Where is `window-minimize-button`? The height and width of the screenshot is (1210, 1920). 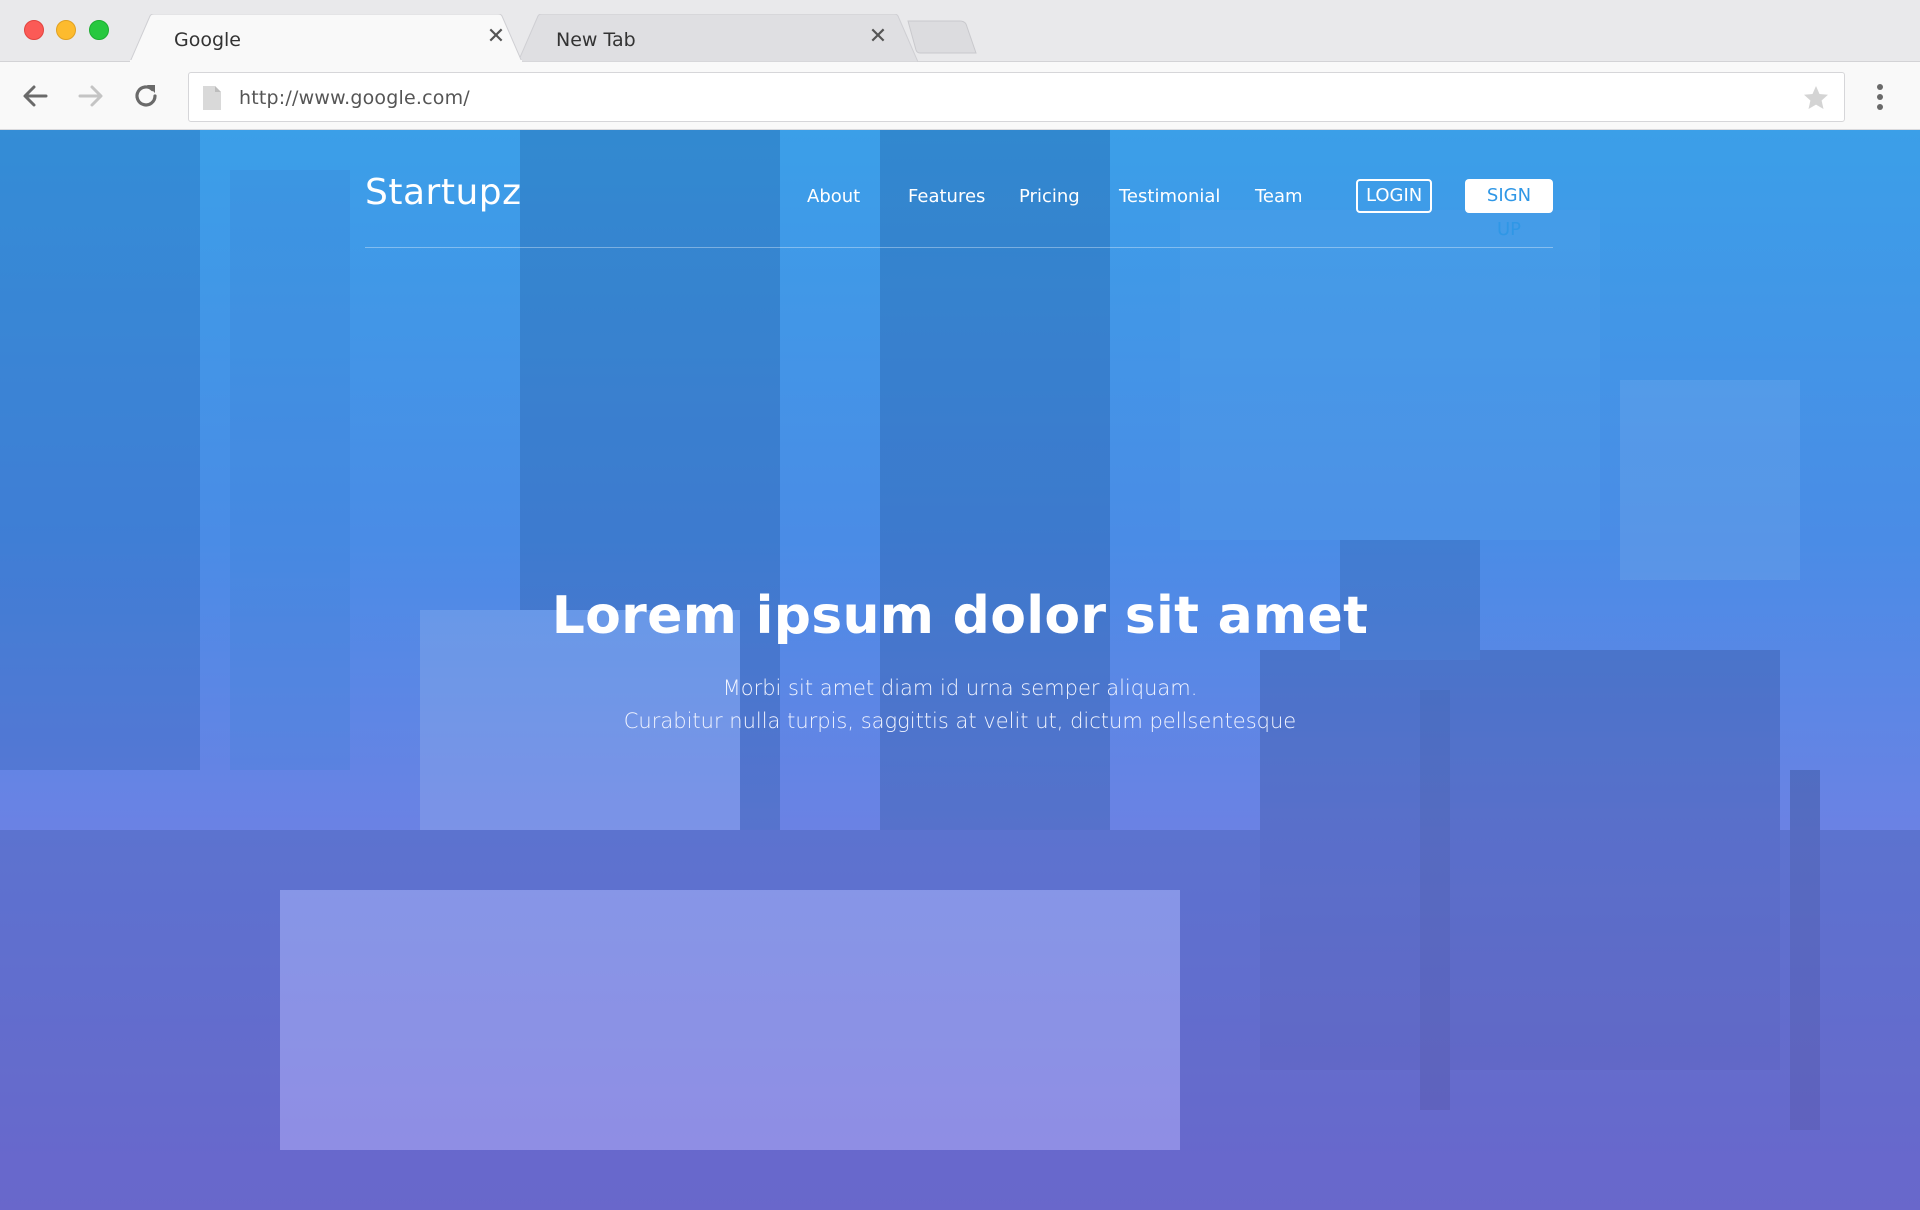 window-minimize-button is located at coordinates (66, 30).